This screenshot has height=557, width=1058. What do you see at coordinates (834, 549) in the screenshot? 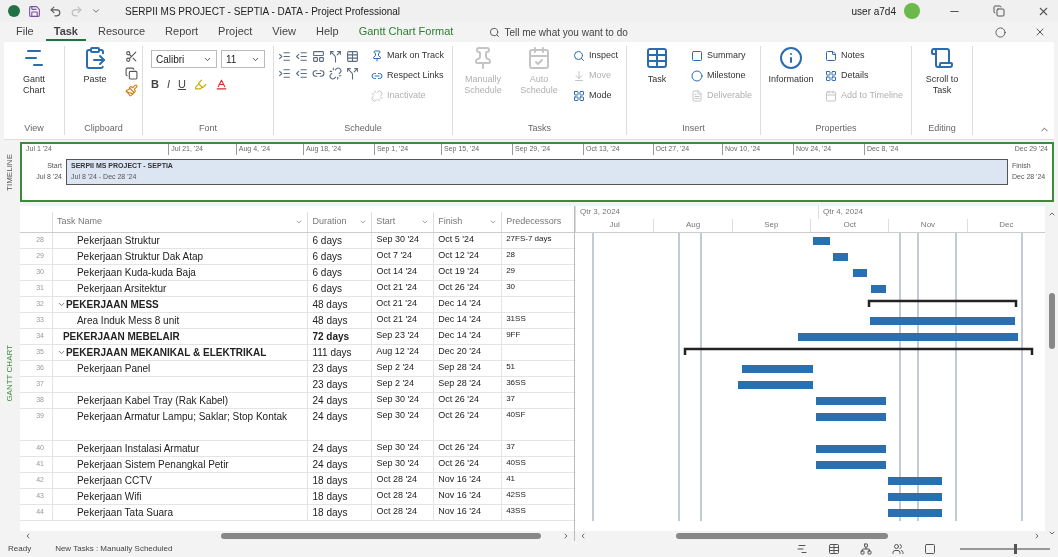
I see `task-usage-icon` at bounding box center [834, 549].